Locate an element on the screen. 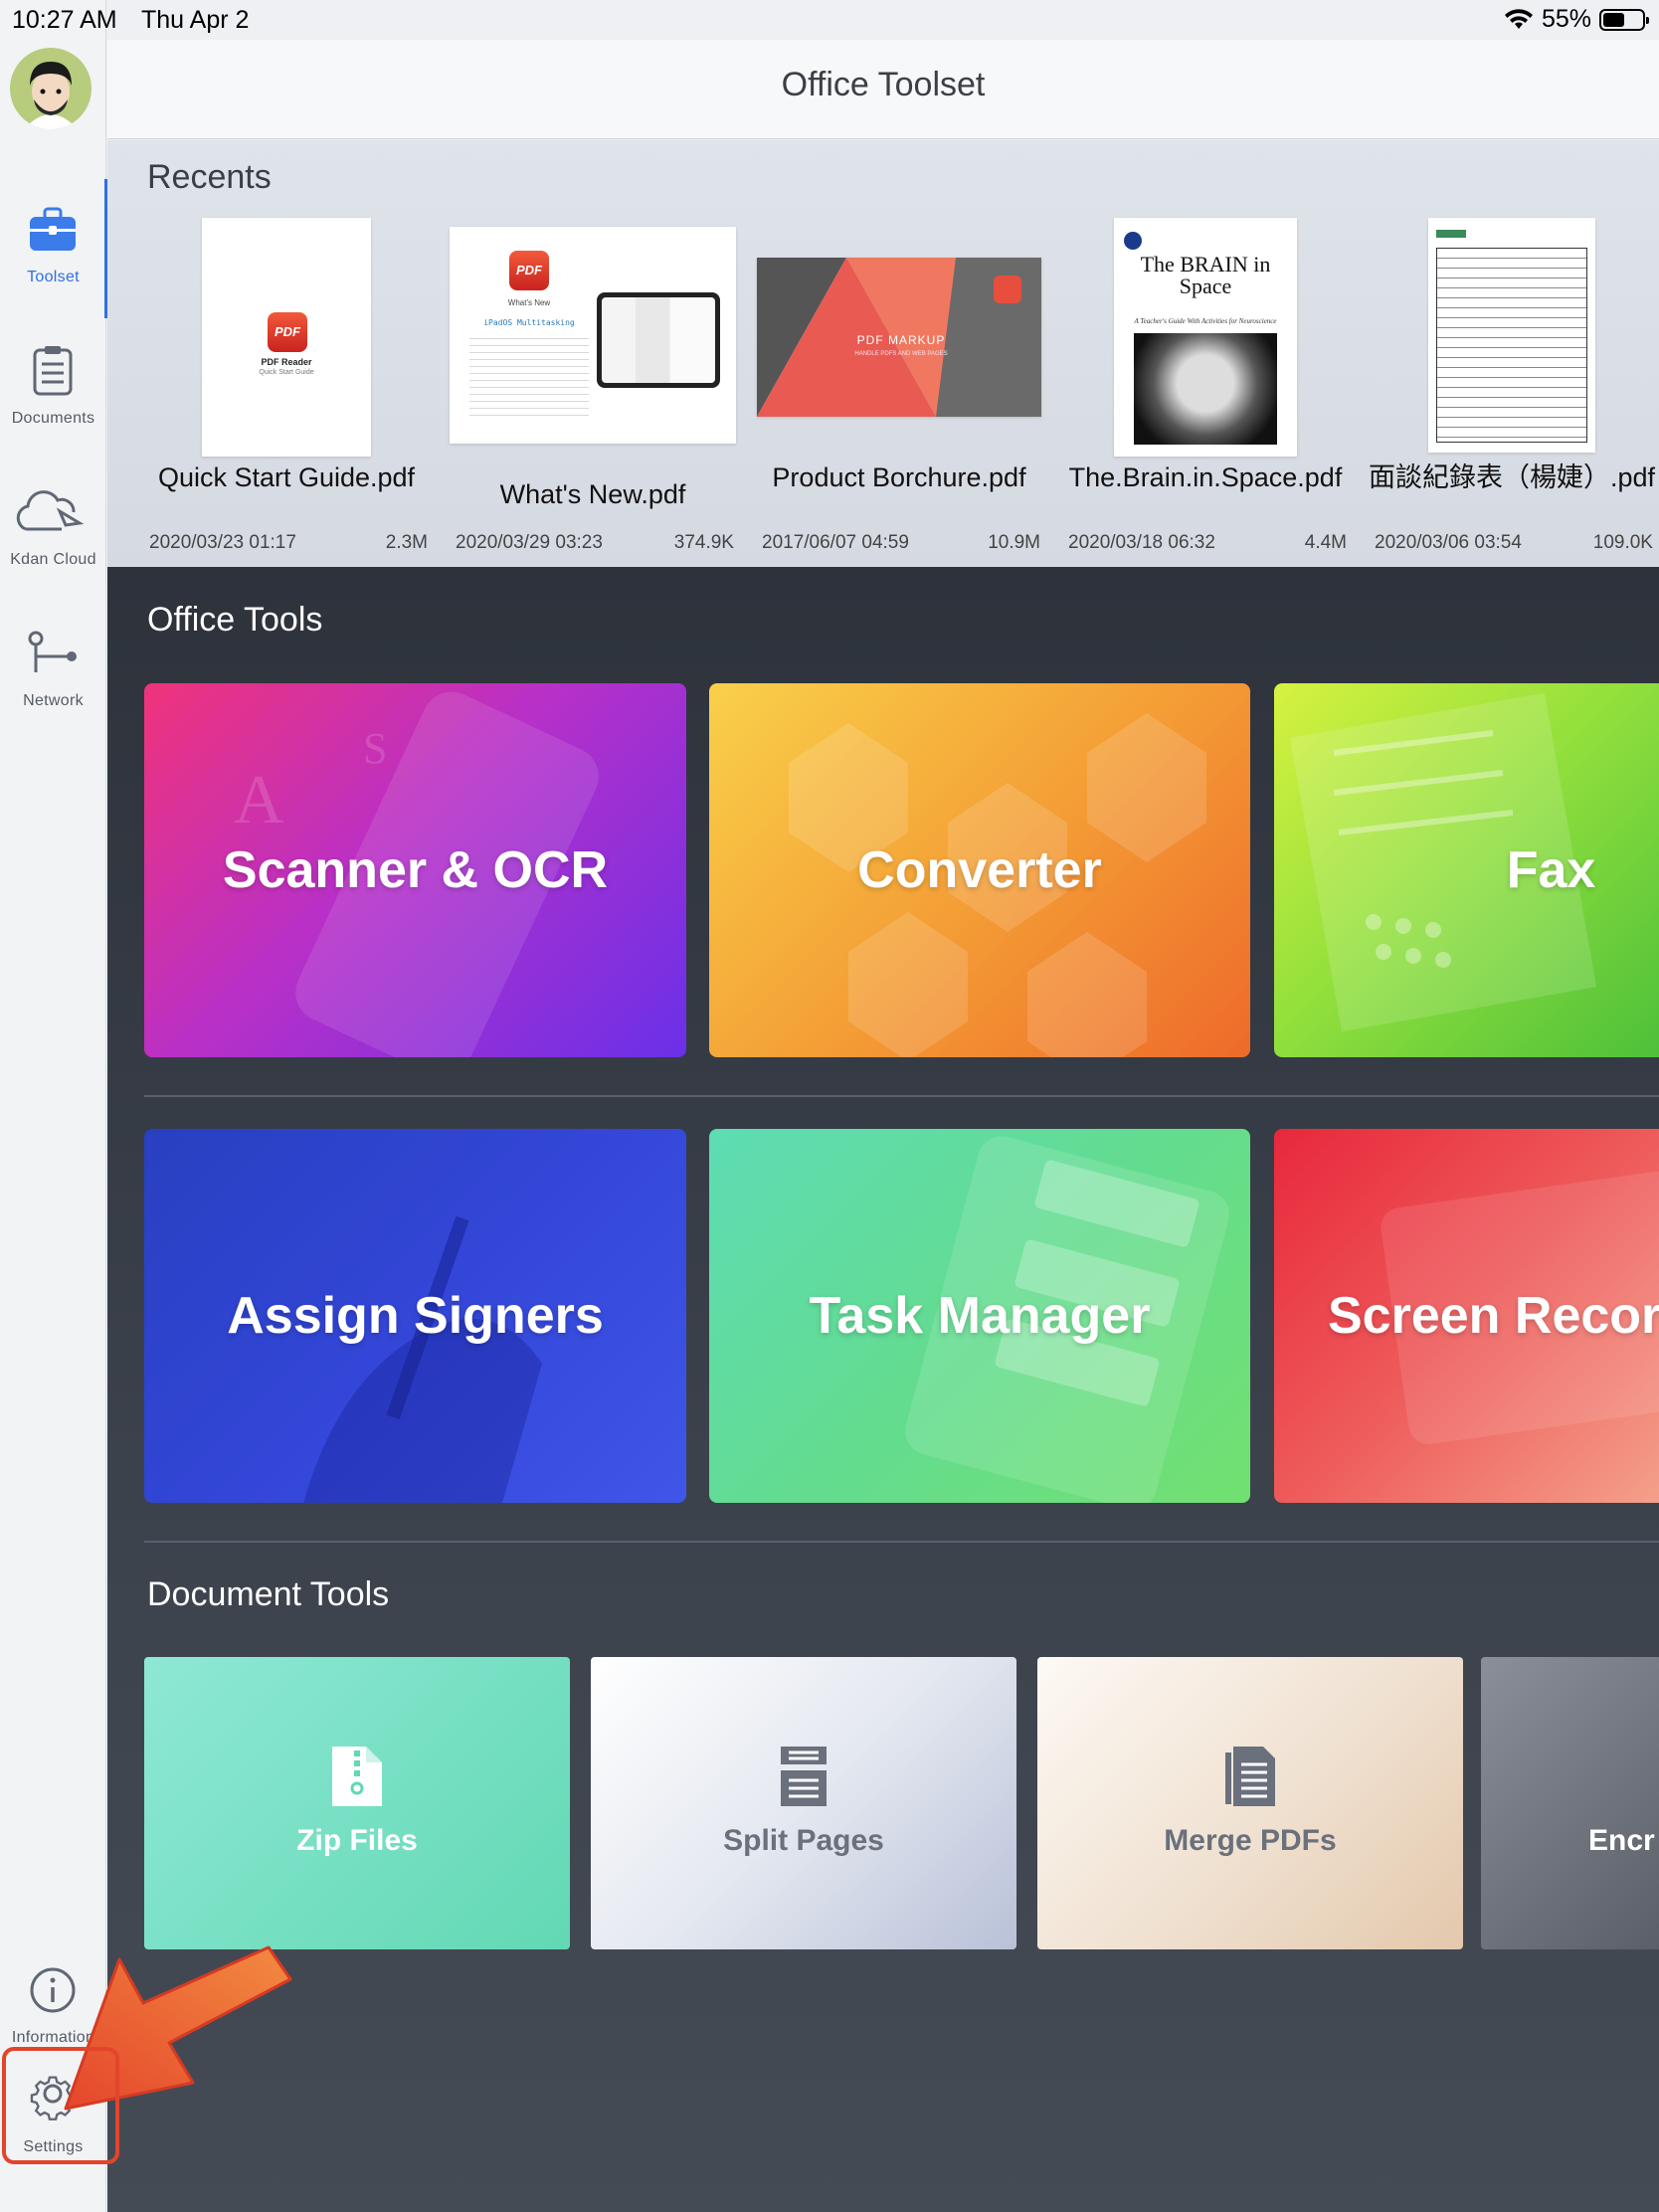 The image size is (1659, 2212). recents-title: Recents is located at coordinates (209, 177).